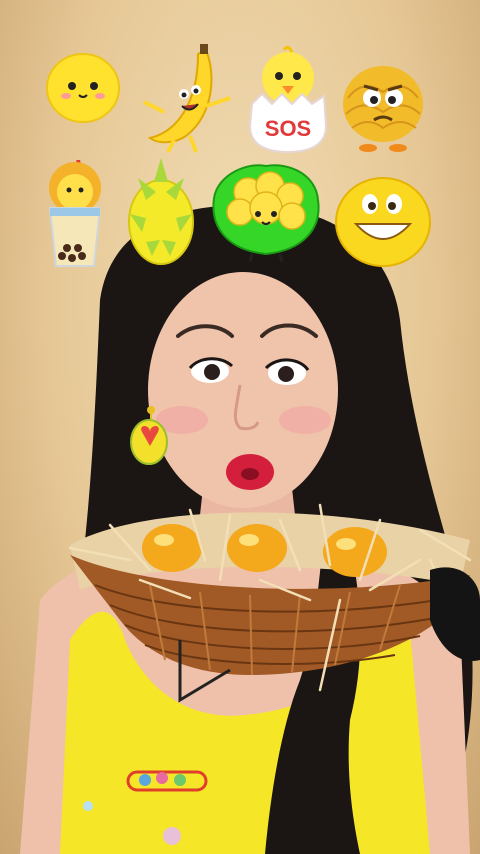 The height and width of the screenshot is (854, 480). What do you see at coordinates (383, 222) in the screenshot?
I see `smiley-sticker` at bounding box center [383, 222].